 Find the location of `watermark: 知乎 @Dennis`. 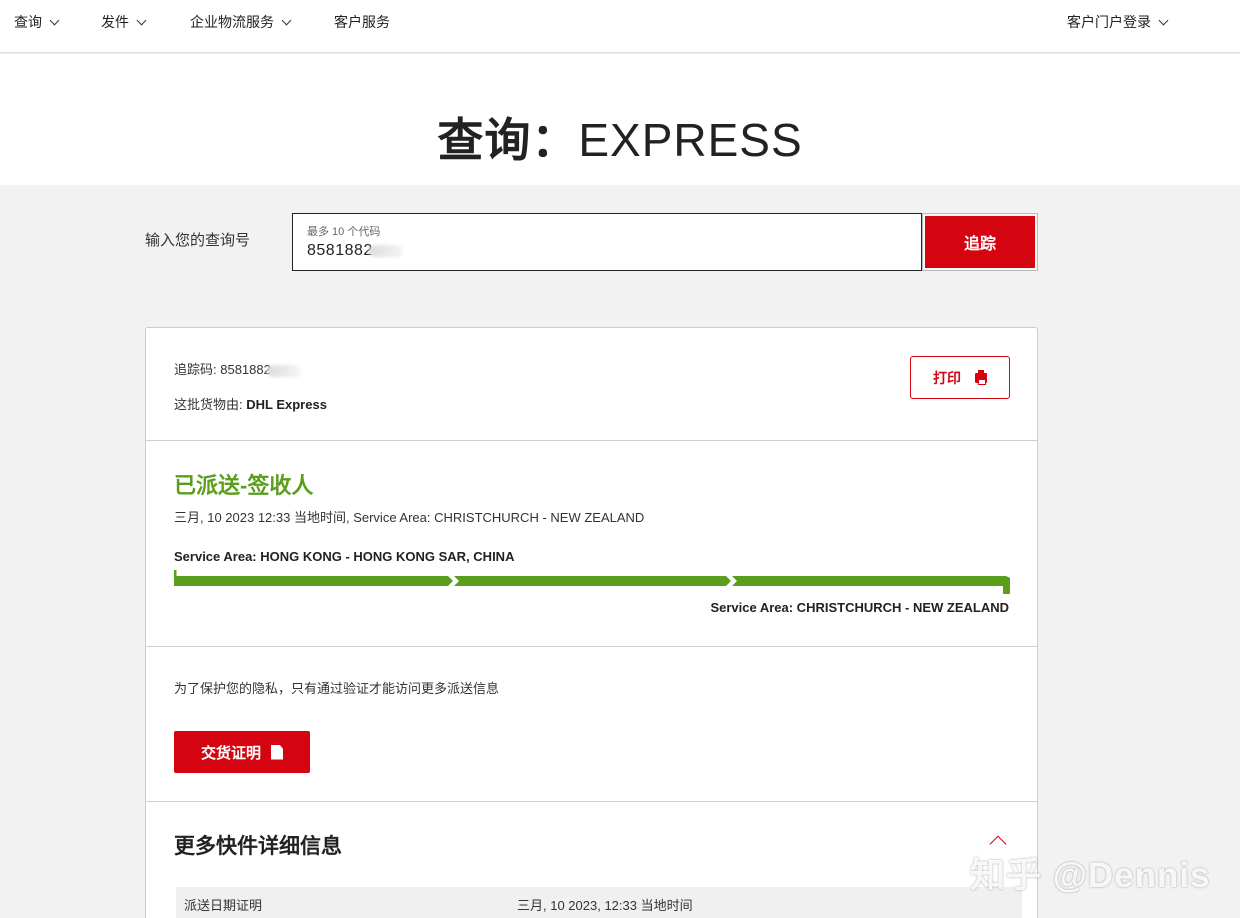

watermark: 知乎 @Dennis is located at coordinates (1090, 875).